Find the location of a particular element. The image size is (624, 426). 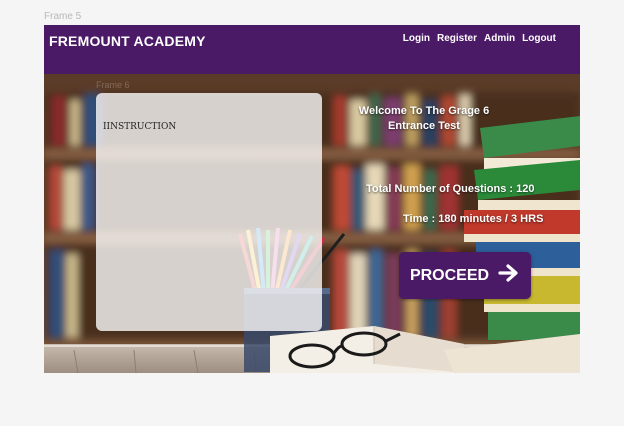

frame-label: Frame 5 is located at coordinates (63, 16).